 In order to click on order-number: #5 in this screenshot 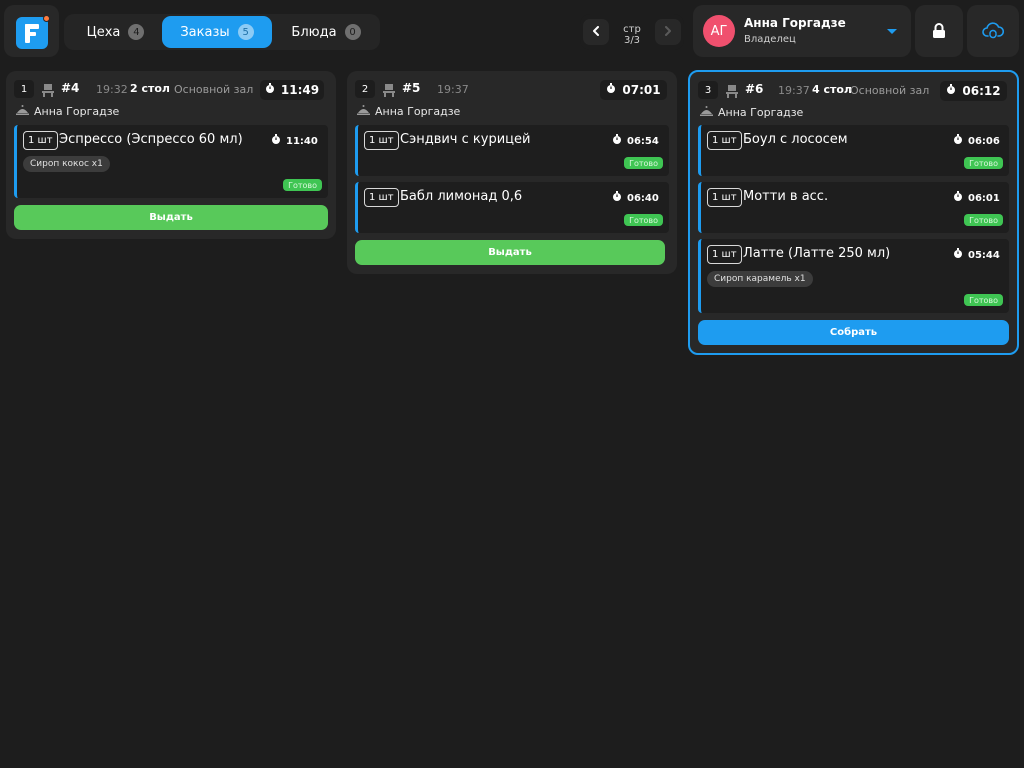, I will do `click(411, 88)`.